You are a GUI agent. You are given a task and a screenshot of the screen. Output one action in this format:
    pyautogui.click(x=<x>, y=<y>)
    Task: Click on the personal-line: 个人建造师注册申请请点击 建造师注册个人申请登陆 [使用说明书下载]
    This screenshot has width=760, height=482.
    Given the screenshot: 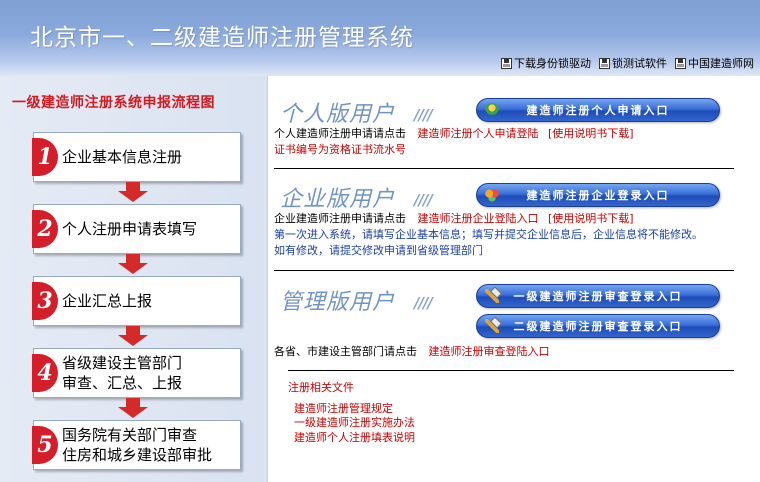 What is the action you would take?
    pyautogui.click(x=454, y=134)
    